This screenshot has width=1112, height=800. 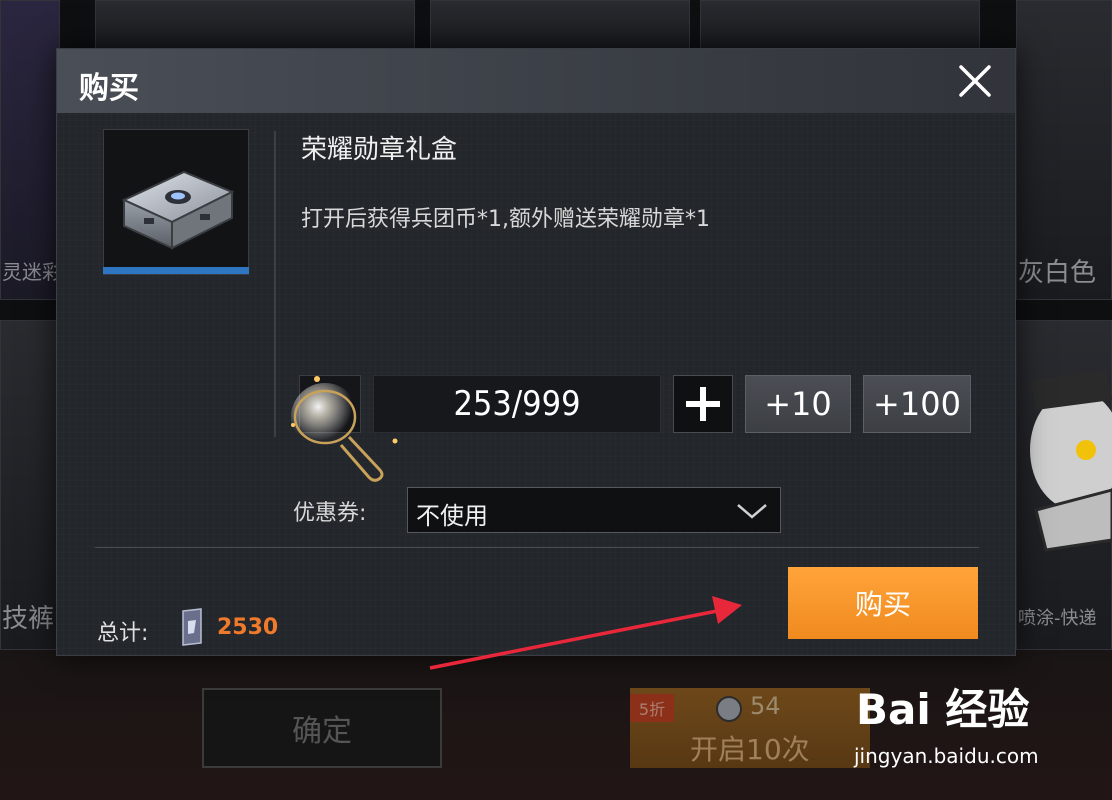 What do you see at coordinates (943, 709) in the screenshot?
I see `watermark-brand: Bai 经验` at bounding box center [943, 709].